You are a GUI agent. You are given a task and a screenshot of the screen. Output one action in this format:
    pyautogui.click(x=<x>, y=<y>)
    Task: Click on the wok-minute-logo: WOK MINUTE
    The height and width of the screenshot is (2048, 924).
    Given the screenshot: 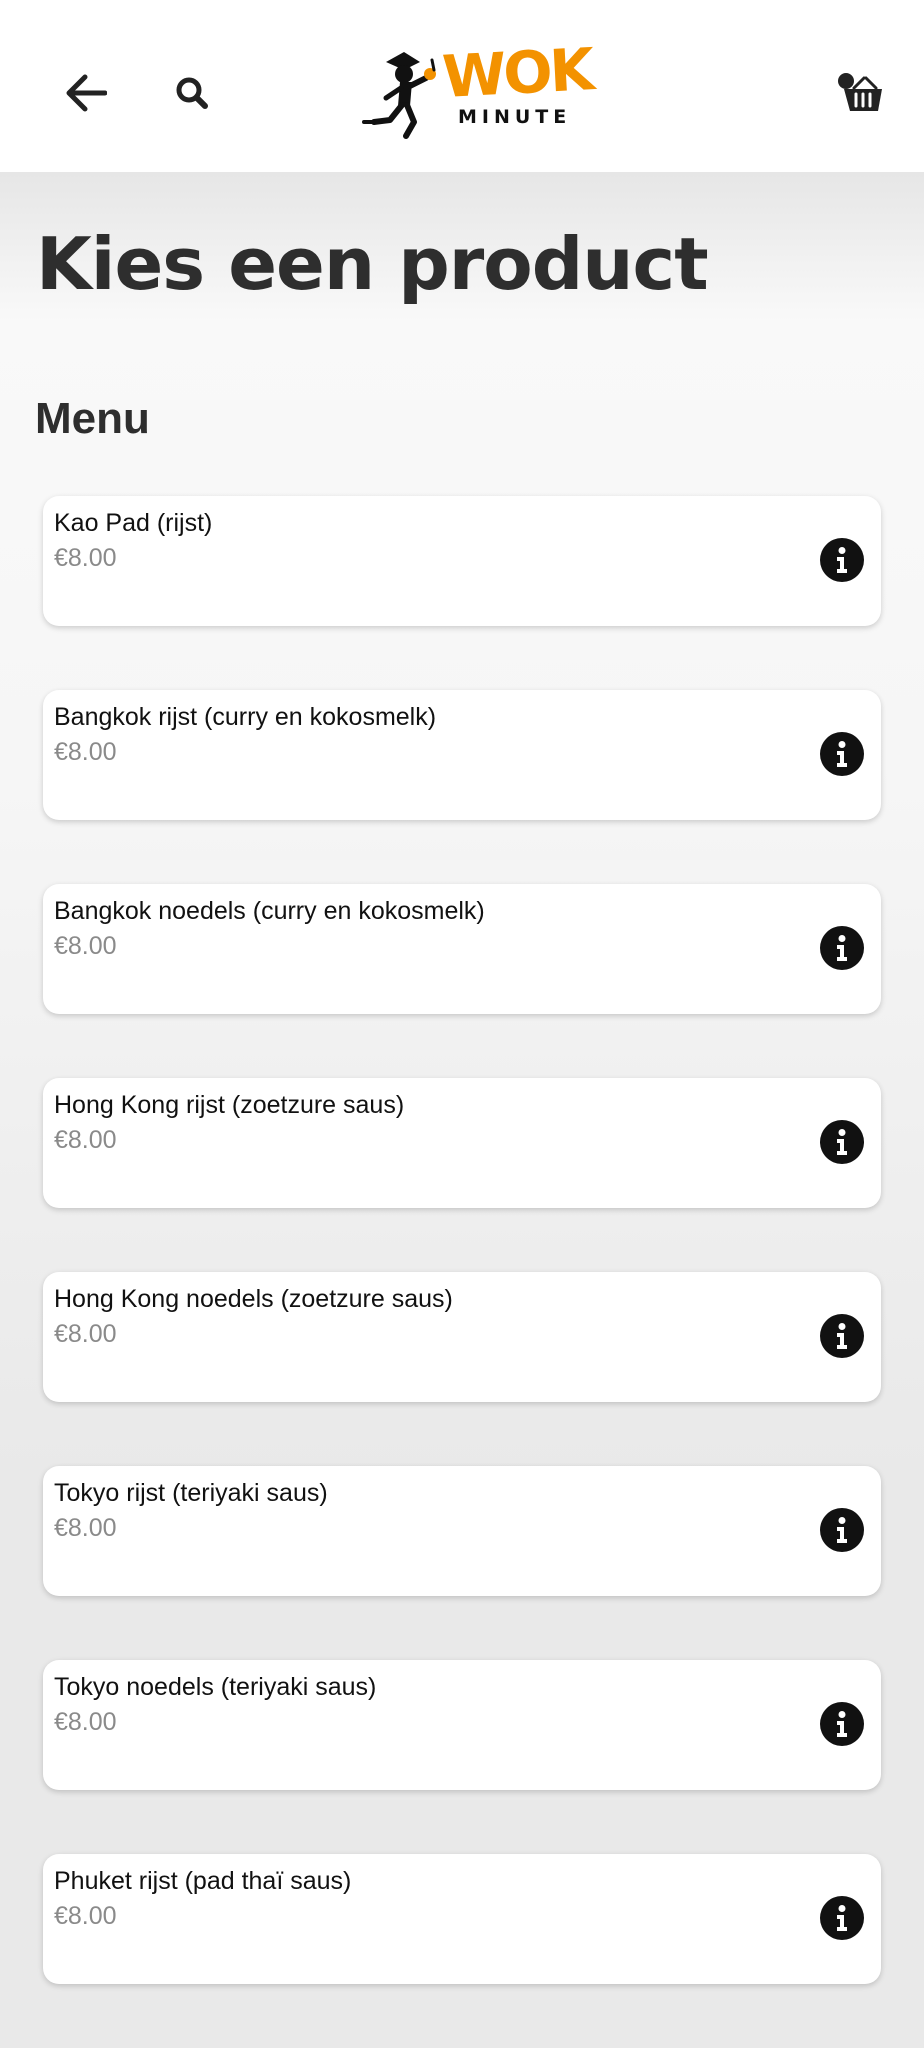 What is the action you would take?
    pyautogui.click(x=477, y=87)
    